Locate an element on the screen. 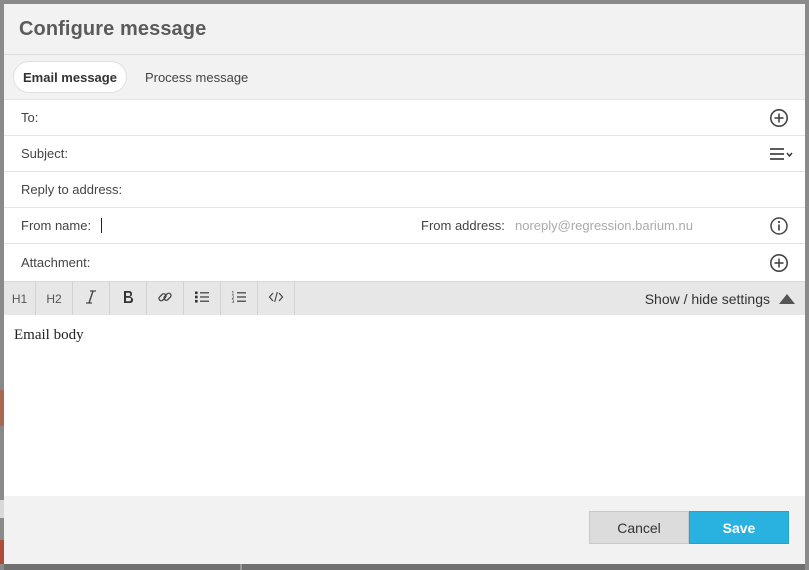 This screenshot has width=809, height=570. attachment-label: Attachment: is located at coordinates (56, 262).